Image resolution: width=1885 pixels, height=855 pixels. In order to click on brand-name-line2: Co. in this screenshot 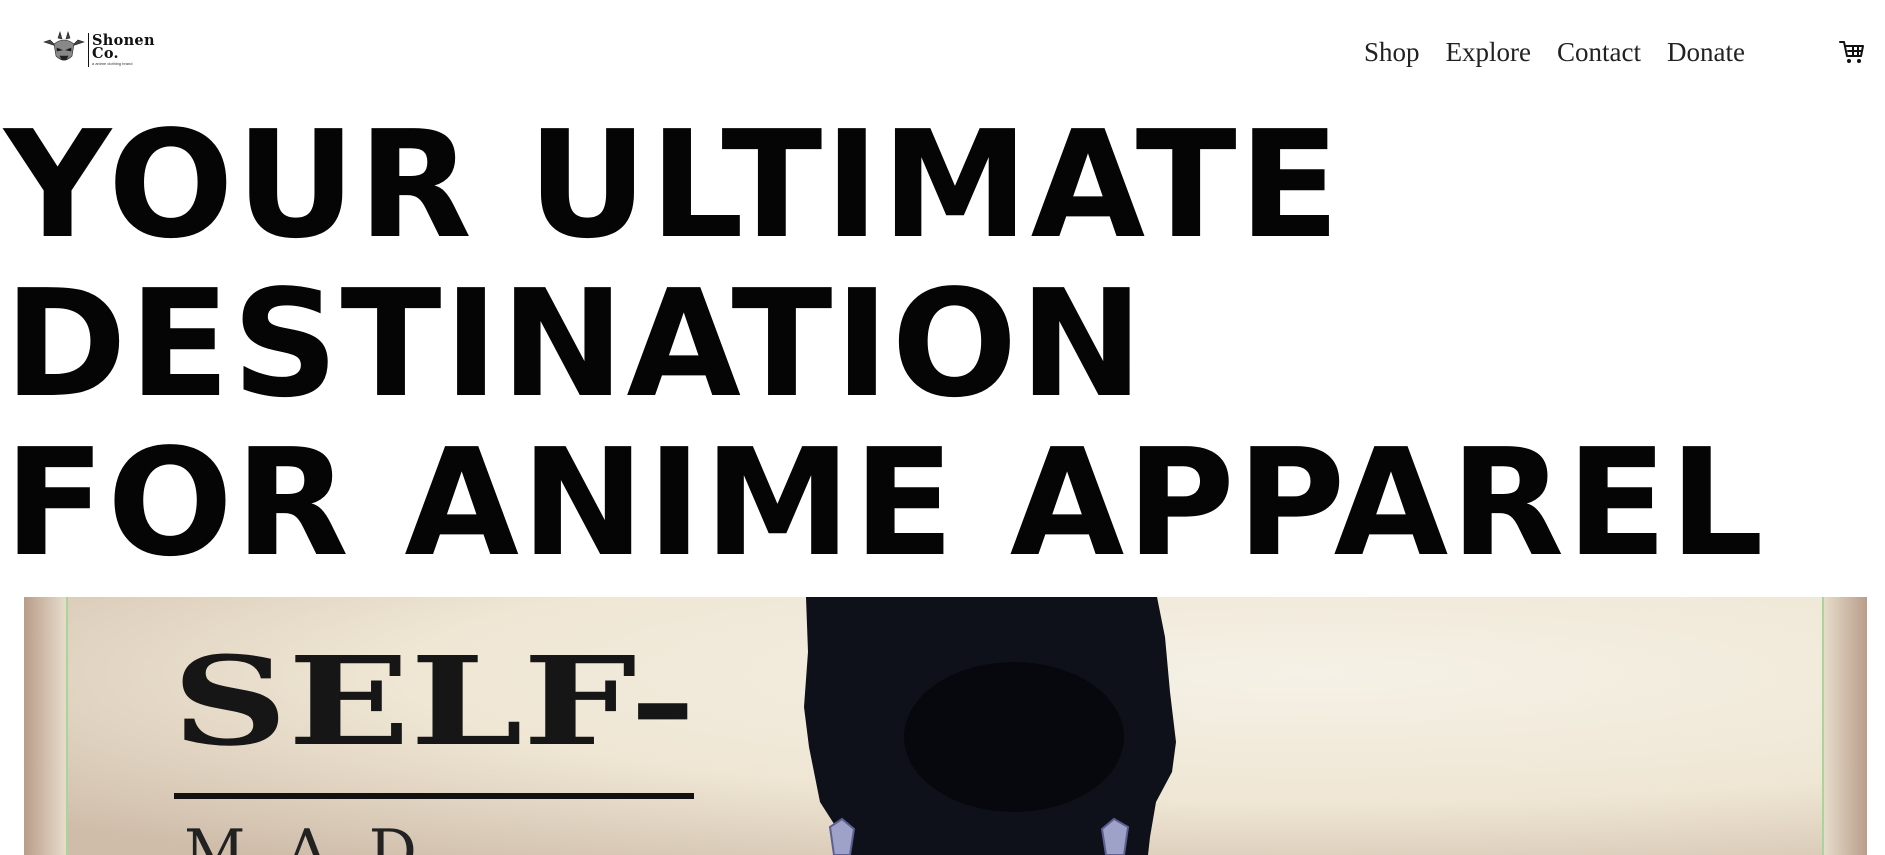, I will do `click(105, 53)`.